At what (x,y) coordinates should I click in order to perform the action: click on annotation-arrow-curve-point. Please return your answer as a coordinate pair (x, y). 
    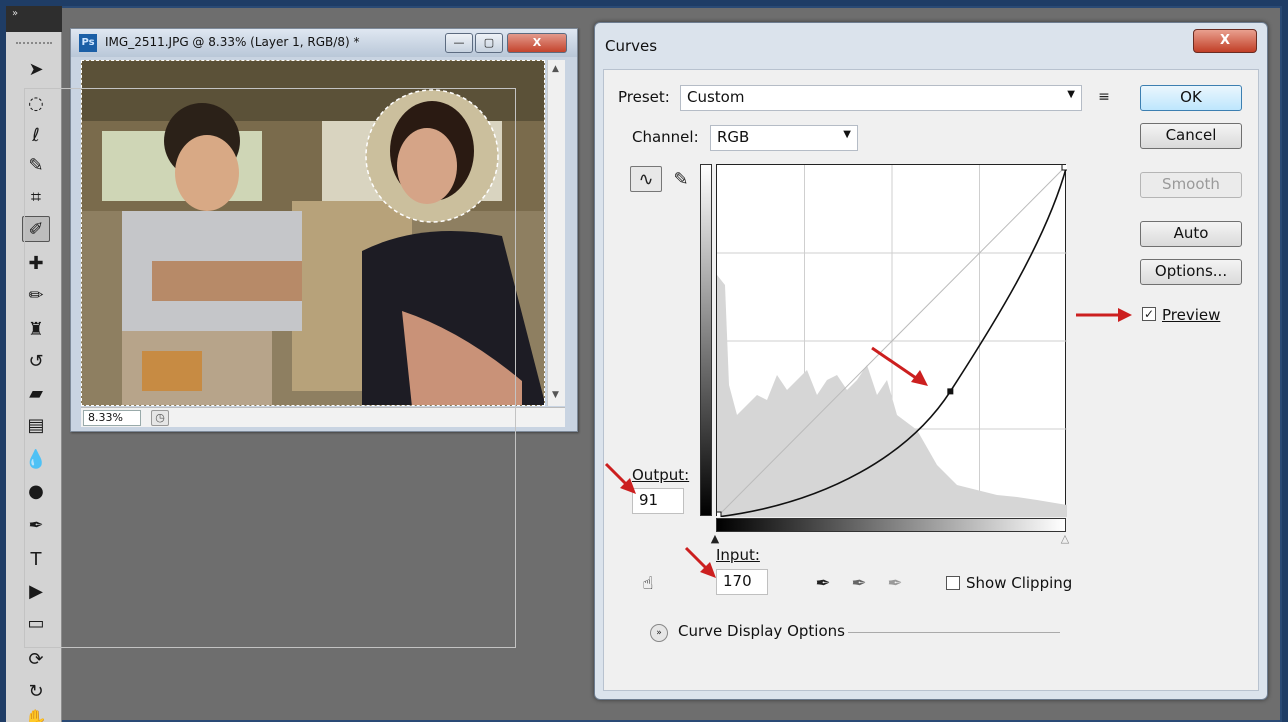
    Looking at the image, I should click on (899, 366).